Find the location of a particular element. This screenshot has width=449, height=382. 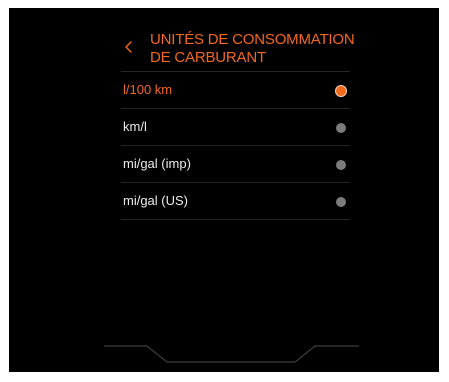

option-label: l/100 km is located at coordinates (148, 89).